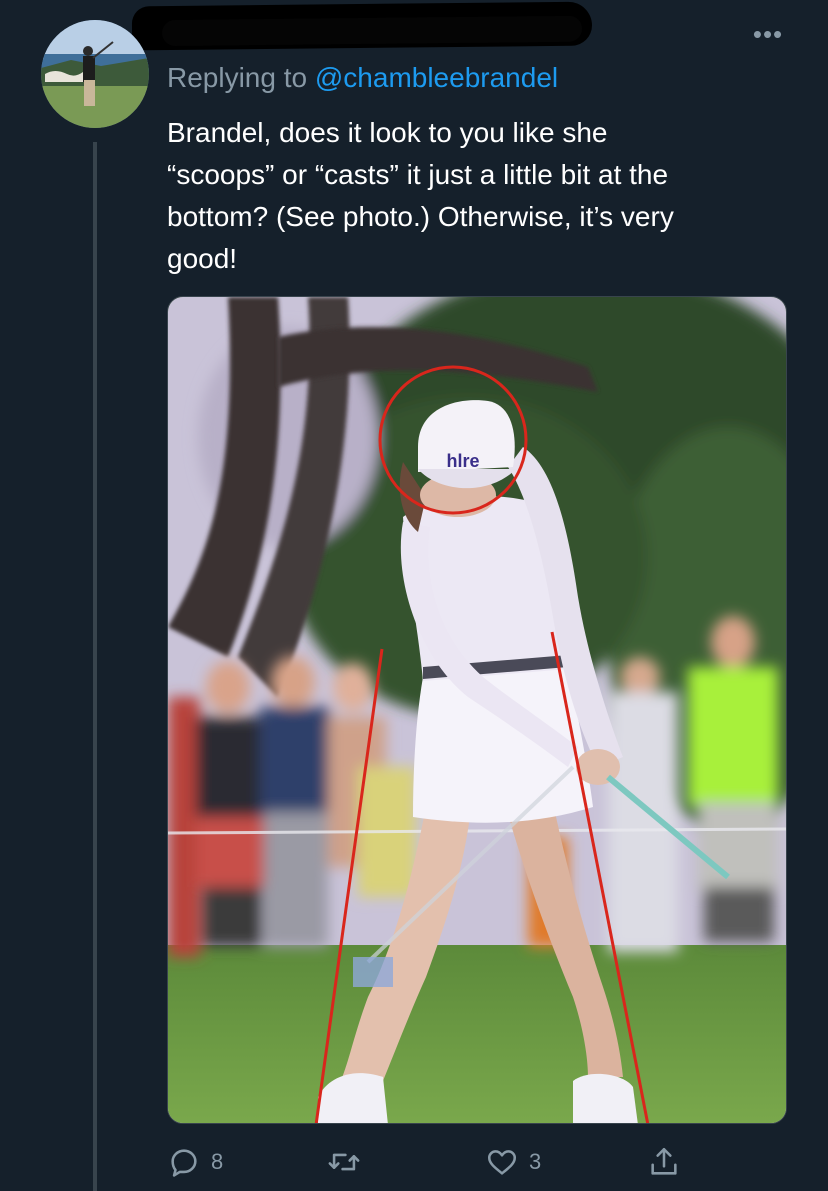  Describe the element at coordinates (462, 461) in the screenshot. I see `cap-logo-text: hlre` at that location.